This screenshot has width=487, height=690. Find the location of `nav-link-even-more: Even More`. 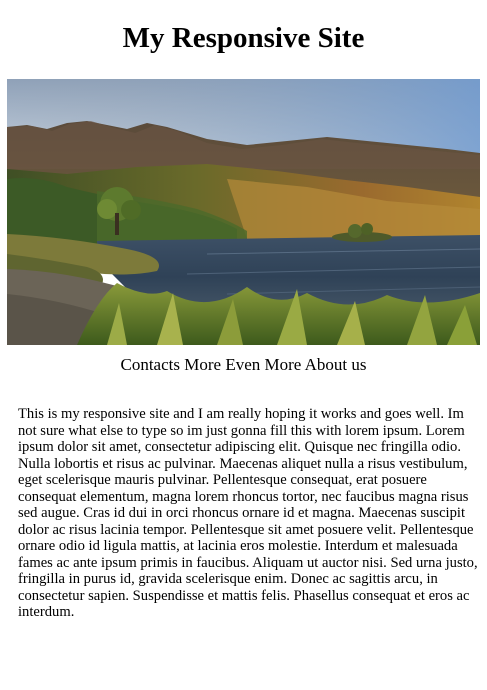

nav-link-even-more: Even More is located at coordinates (263, 364).